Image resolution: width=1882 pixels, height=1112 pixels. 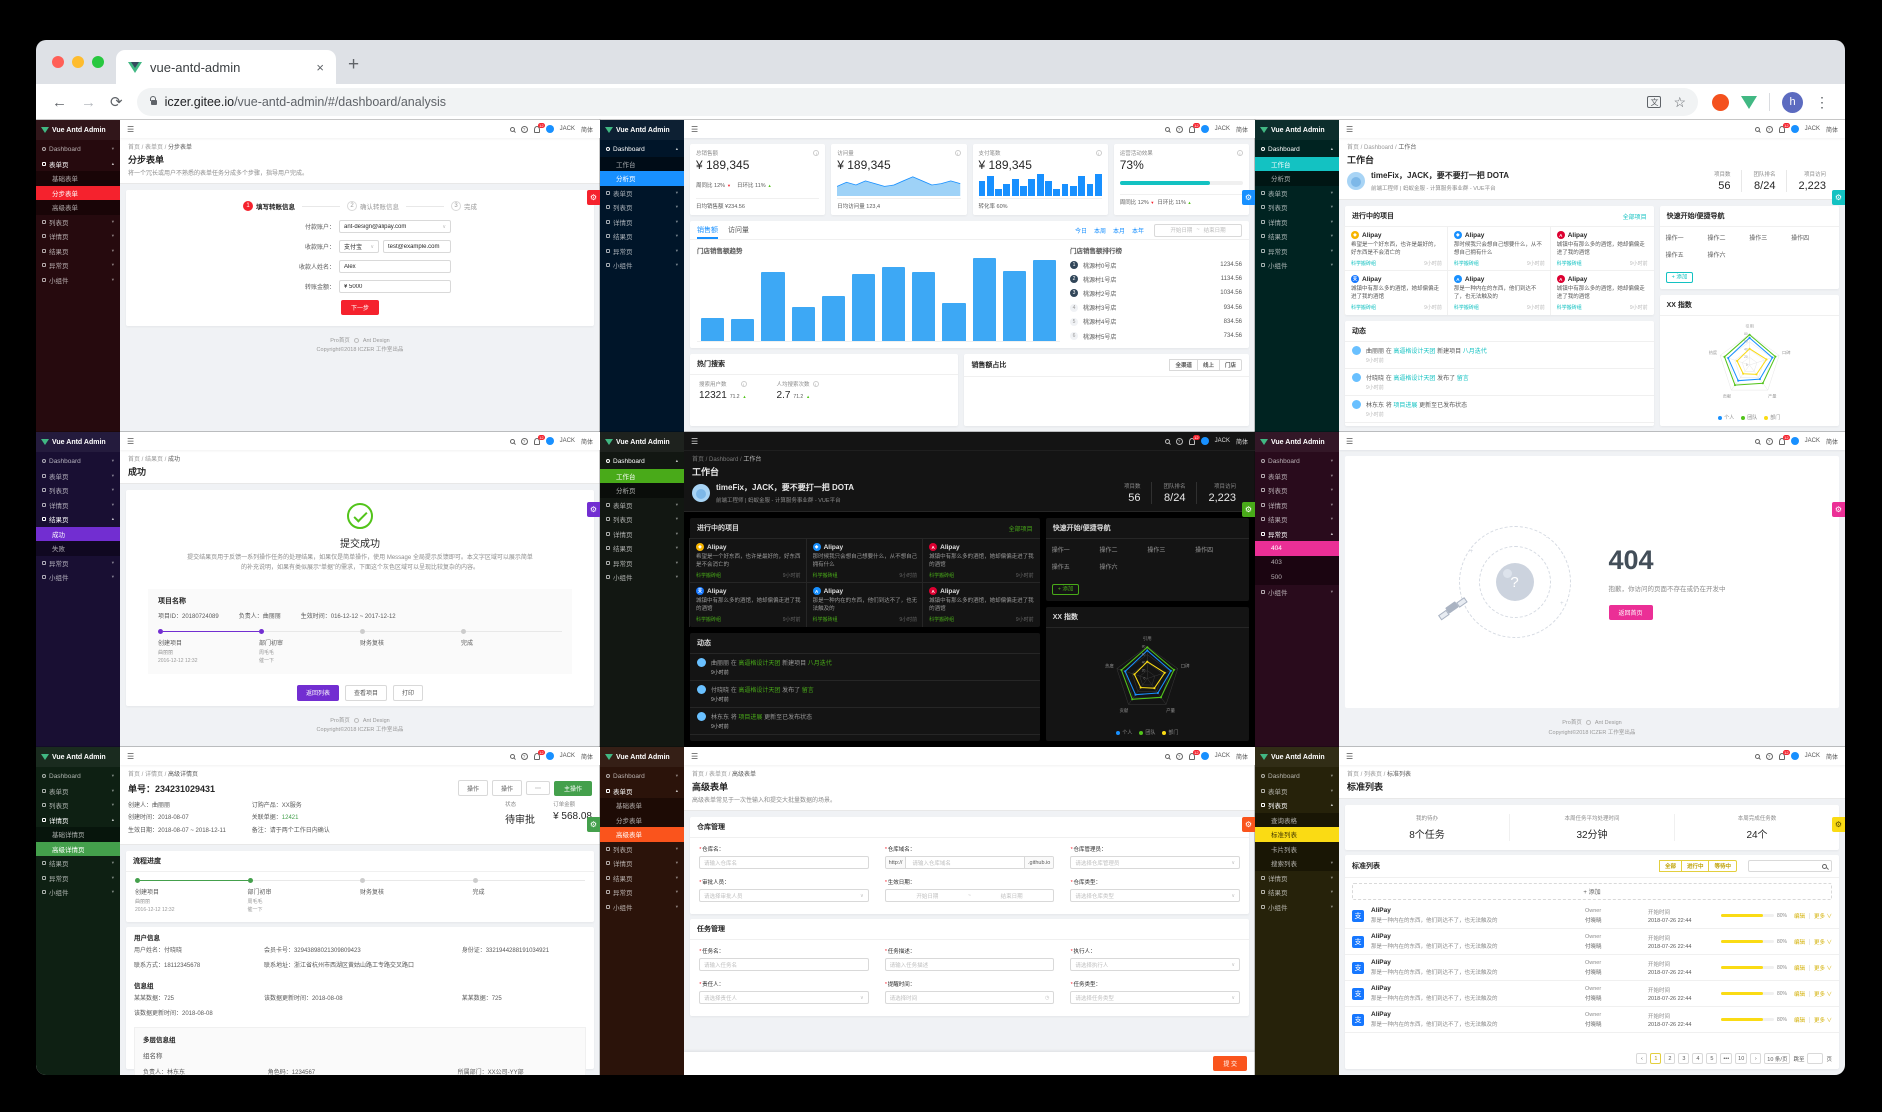 What do you see at coordinates (1081, 230) in the screenshot?
I see `range-link: 今日` at bounding box center [1081, 230].